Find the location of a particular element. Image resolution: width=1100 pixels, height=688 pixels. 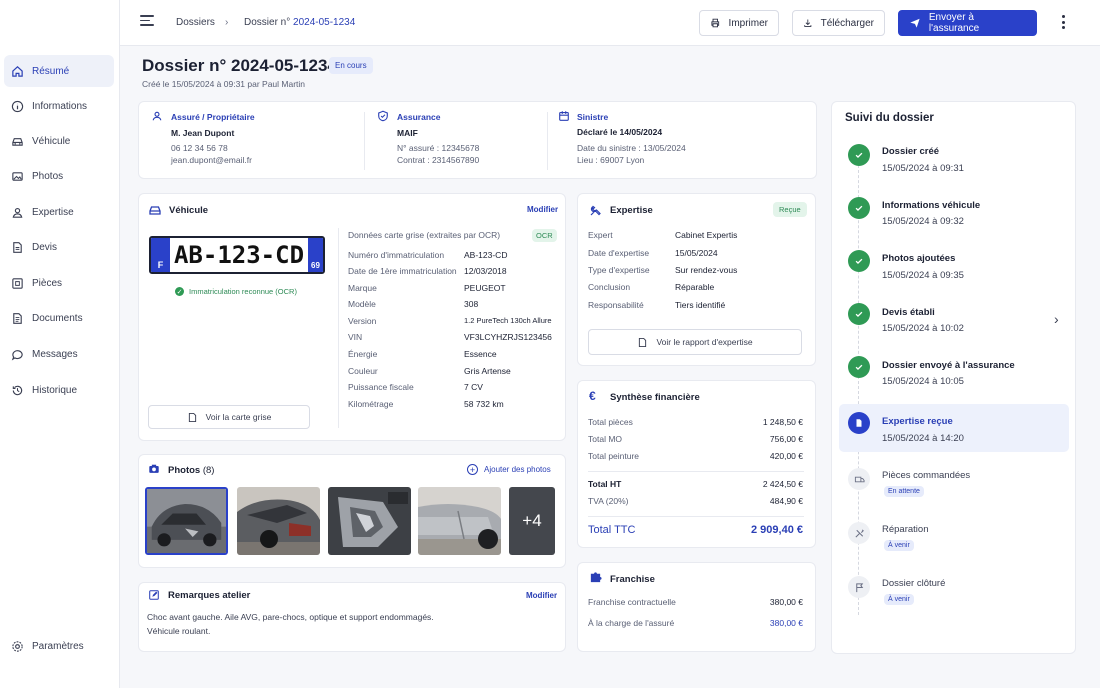

car-icon is located at coordinates (155, 210).